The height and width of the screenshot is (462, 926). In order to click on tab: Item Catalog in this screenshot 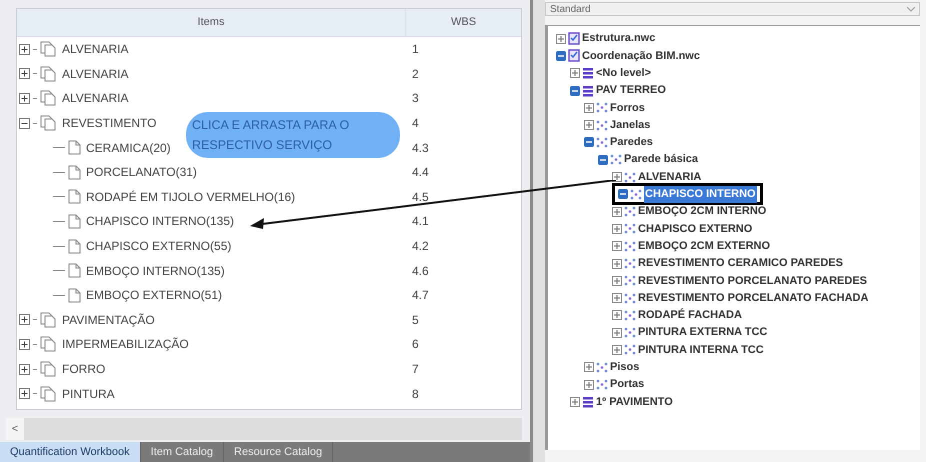, I will do `click(182, 452)`.